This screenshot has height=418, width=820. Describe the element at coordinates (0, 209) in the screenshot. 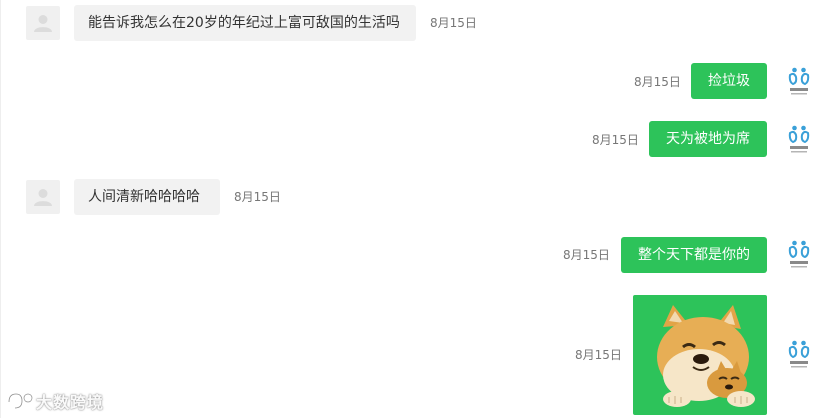

I see `panel-divider` at that location.